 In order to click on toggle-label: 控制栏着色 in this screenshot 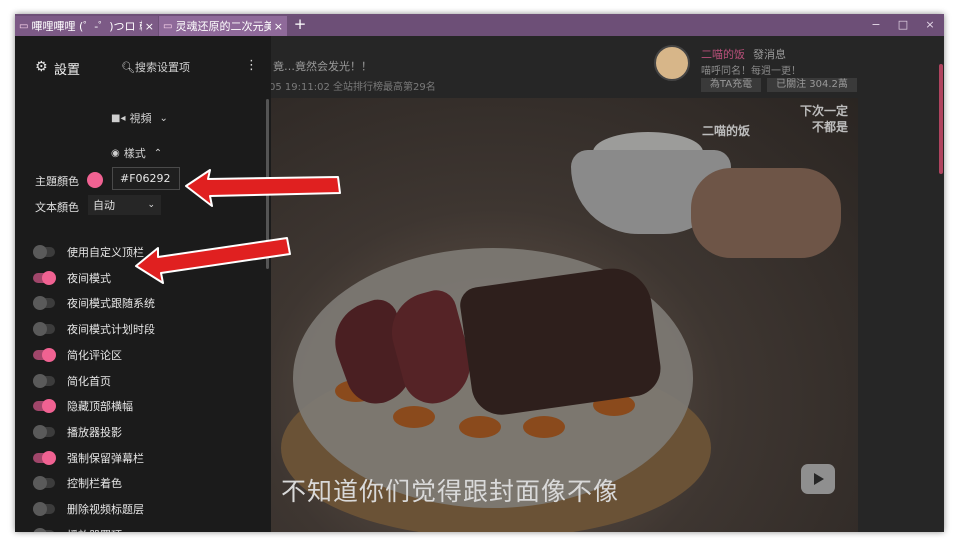, I will do `click(94, 484)`.